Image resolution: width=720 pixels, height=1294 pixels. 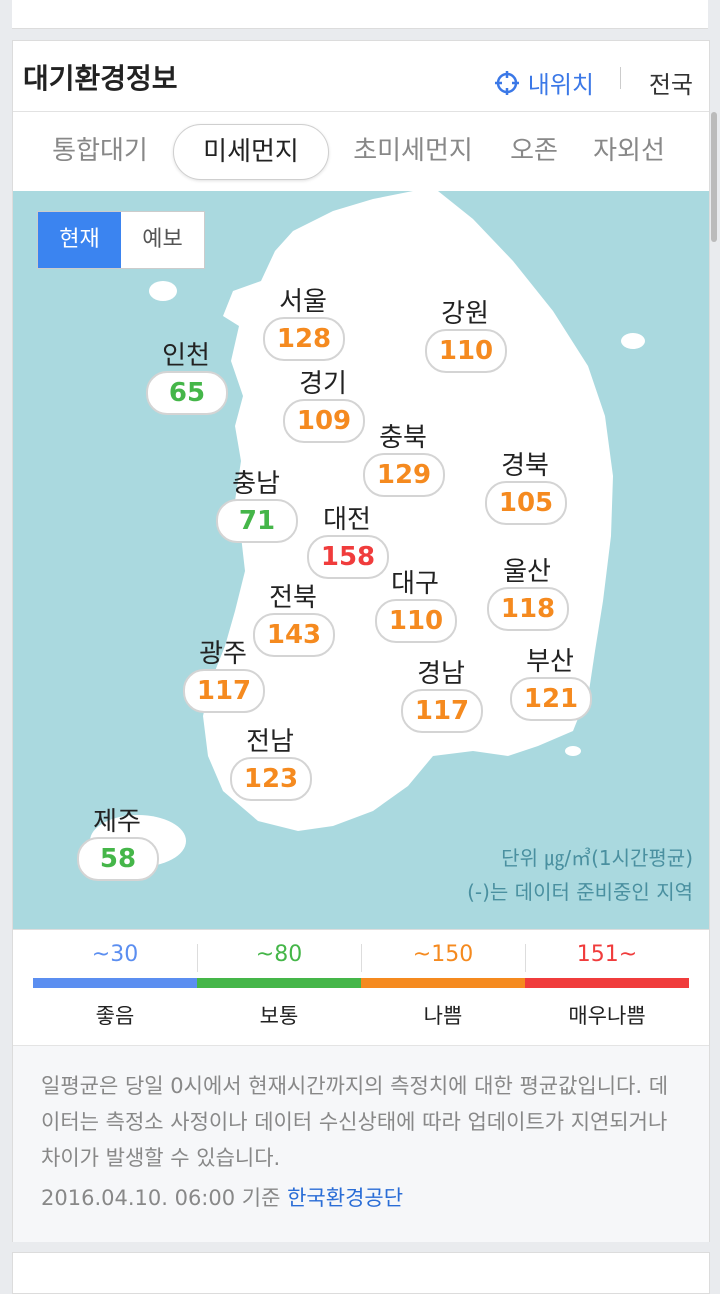 I want to click on legend-label-bad: 나쁨, so click(x=443, y=1016).